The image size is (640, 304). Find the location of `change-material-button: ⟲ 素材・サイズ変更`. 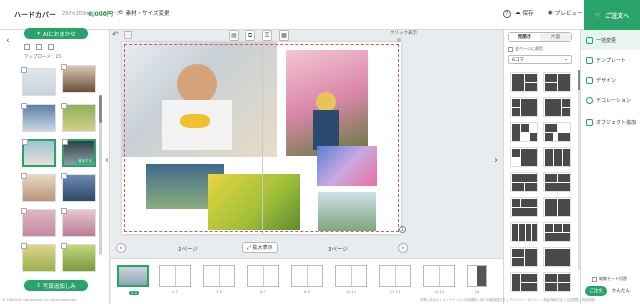

change-material-button: ⟲ 素材・サイズ変更 is located at coordinates (143, 13).